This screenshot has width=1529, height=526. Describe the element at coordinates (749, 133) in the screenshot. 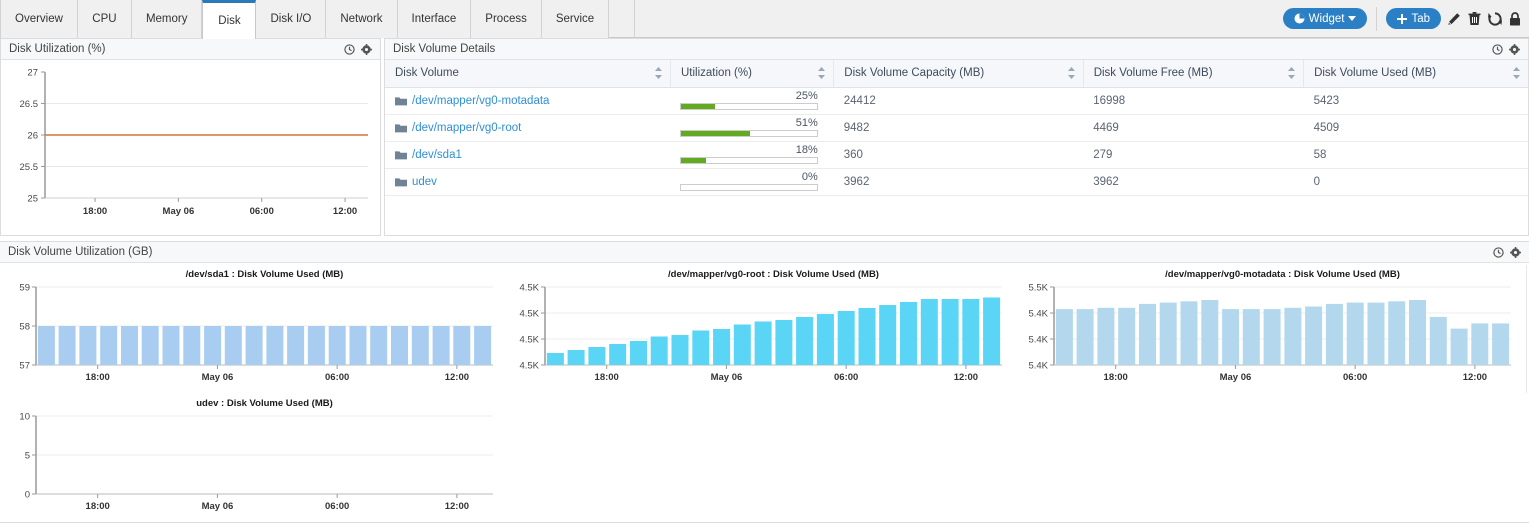

I see `utilization-track` at that location.